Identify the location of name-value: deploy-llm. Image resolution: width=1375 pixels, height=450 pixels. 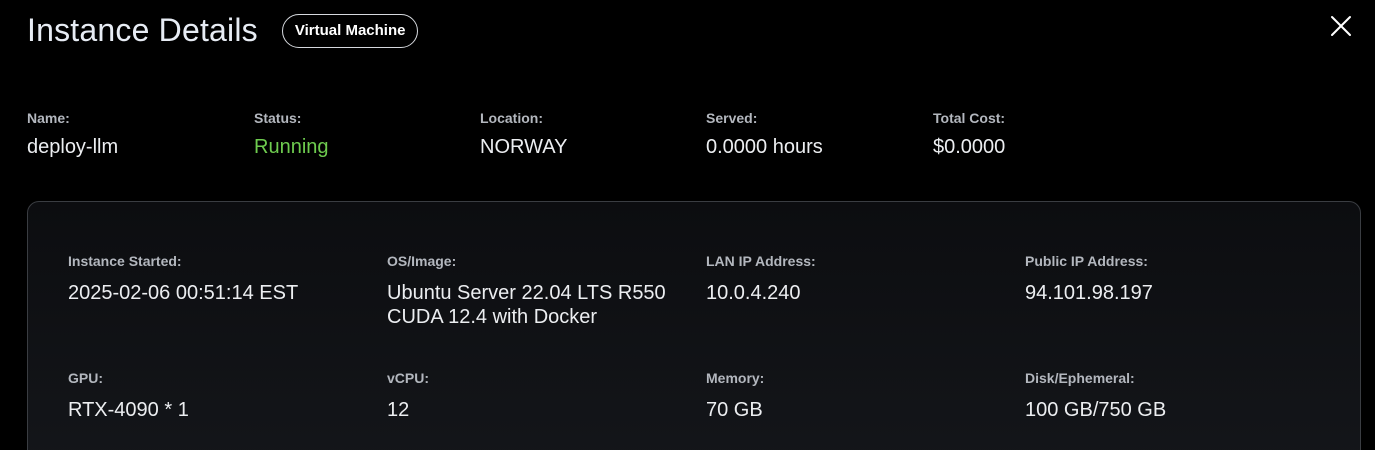
(73, 147).